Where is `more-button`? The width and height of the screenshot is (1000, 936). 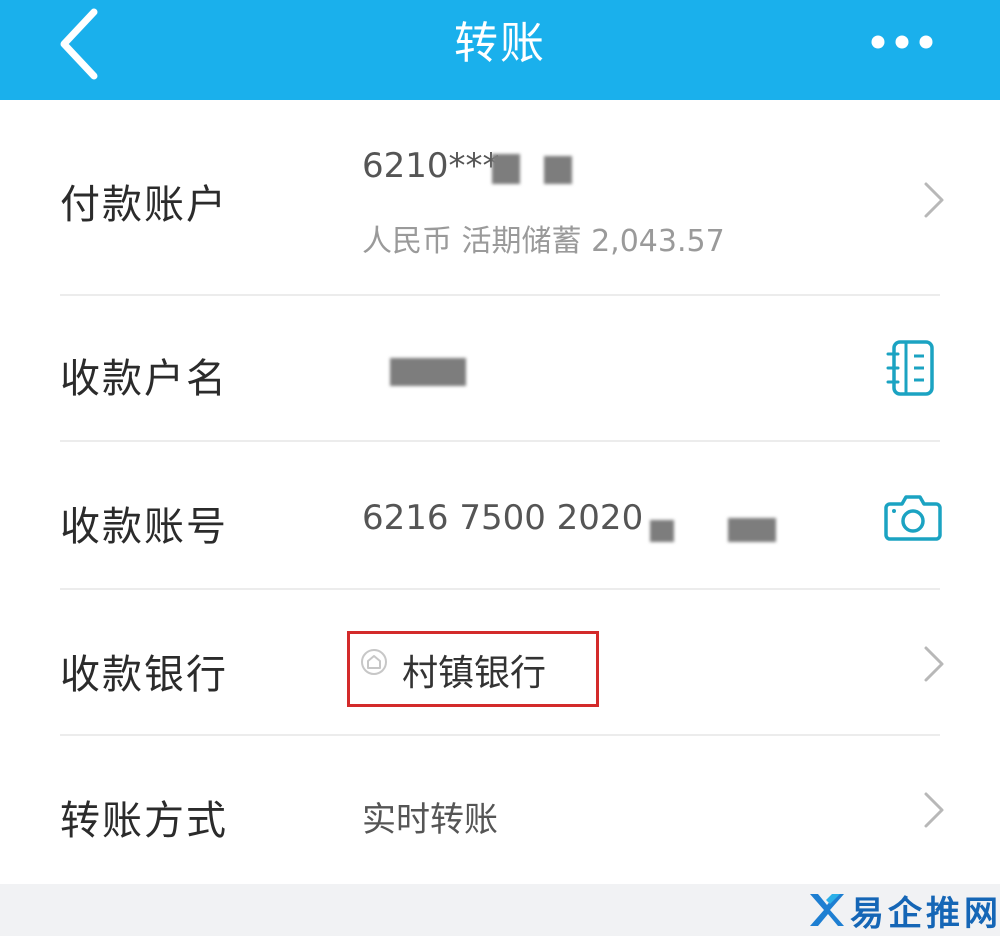
more-button is located at coordinates (902, 42).